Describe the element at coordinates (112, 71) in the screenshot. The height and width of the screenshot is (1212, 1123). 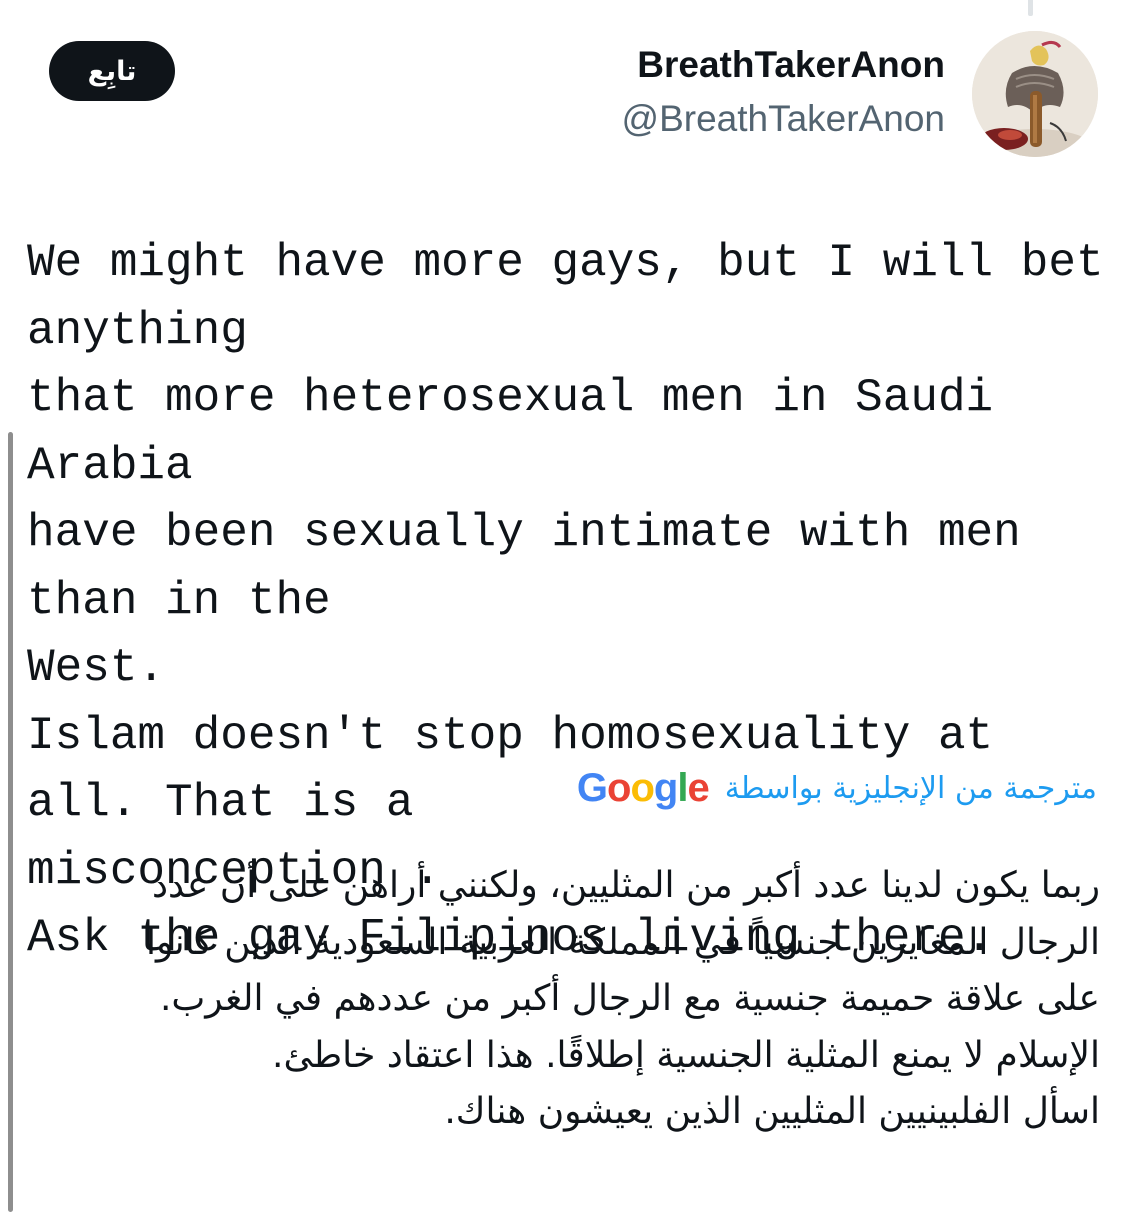
I see `follow-button: تابِع` at that location.